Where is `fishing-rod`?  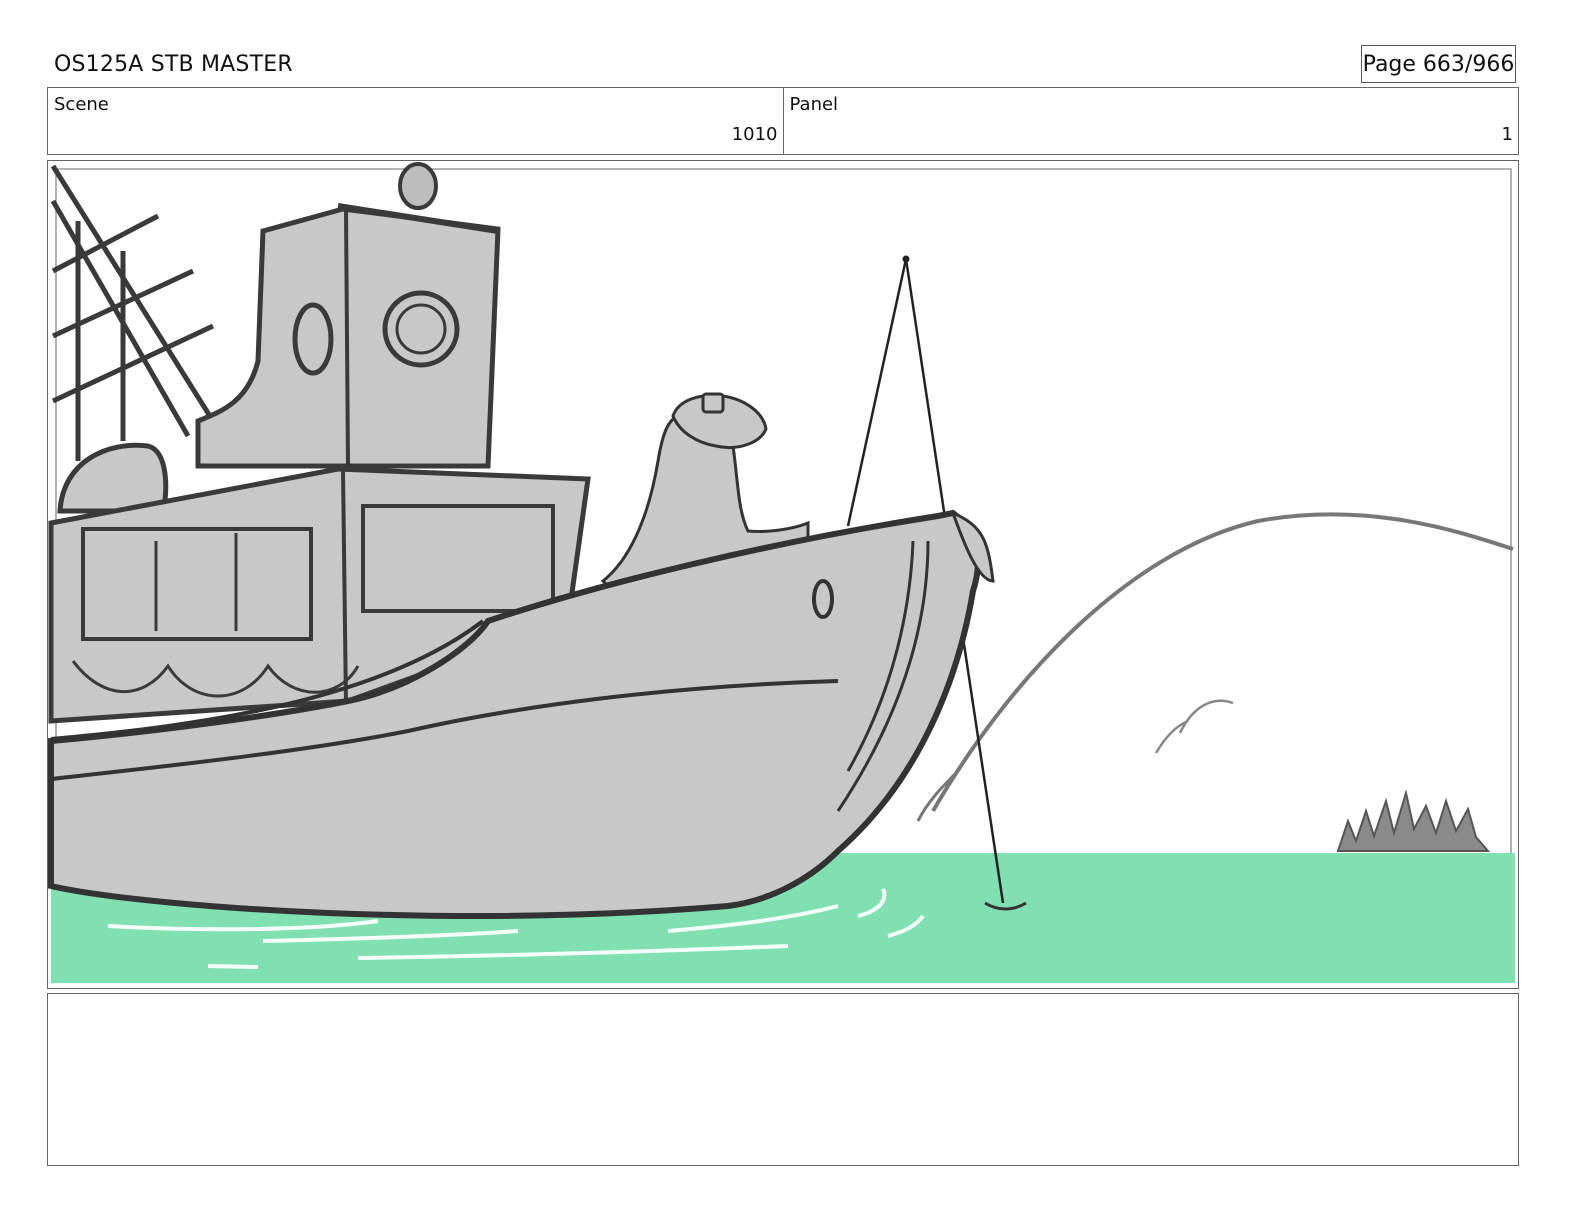
fishing-rod is located at coordinates (877, 392).